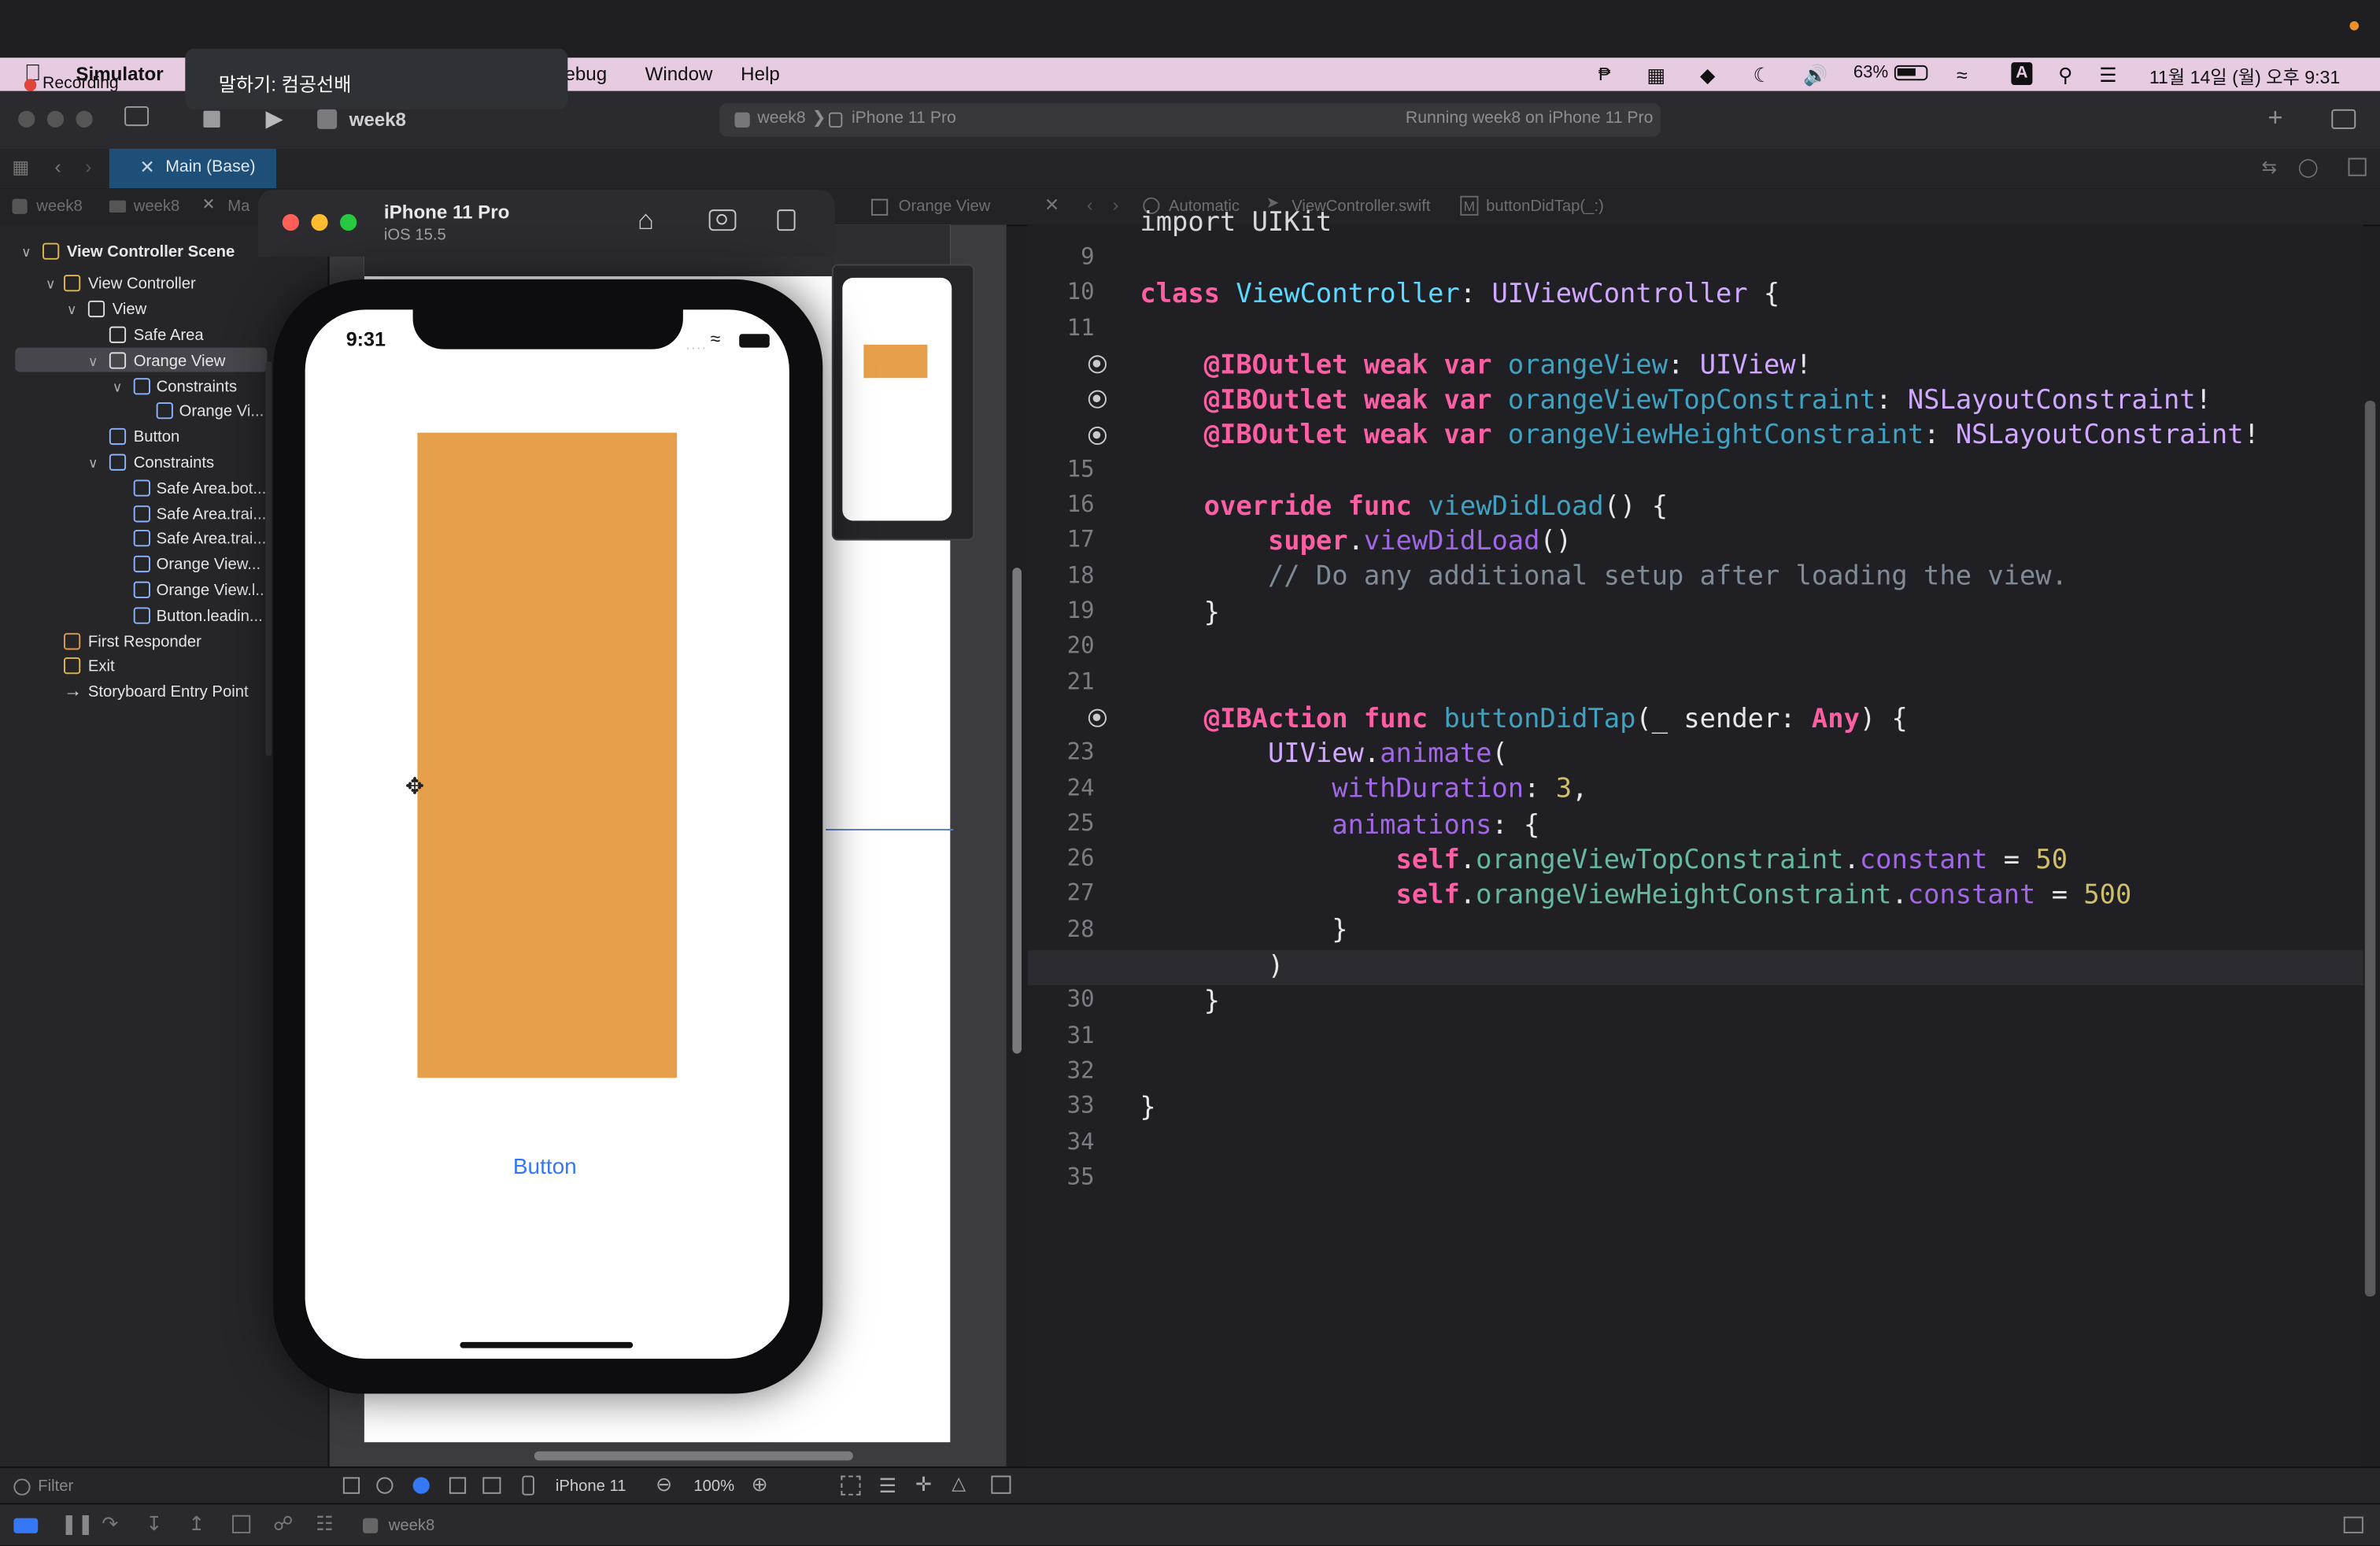 The height and width of the screenshot is (1546, 2380). Describe the element at coordinates (1001, 1484) in the screenshot. I see `embed-icon` at that location.